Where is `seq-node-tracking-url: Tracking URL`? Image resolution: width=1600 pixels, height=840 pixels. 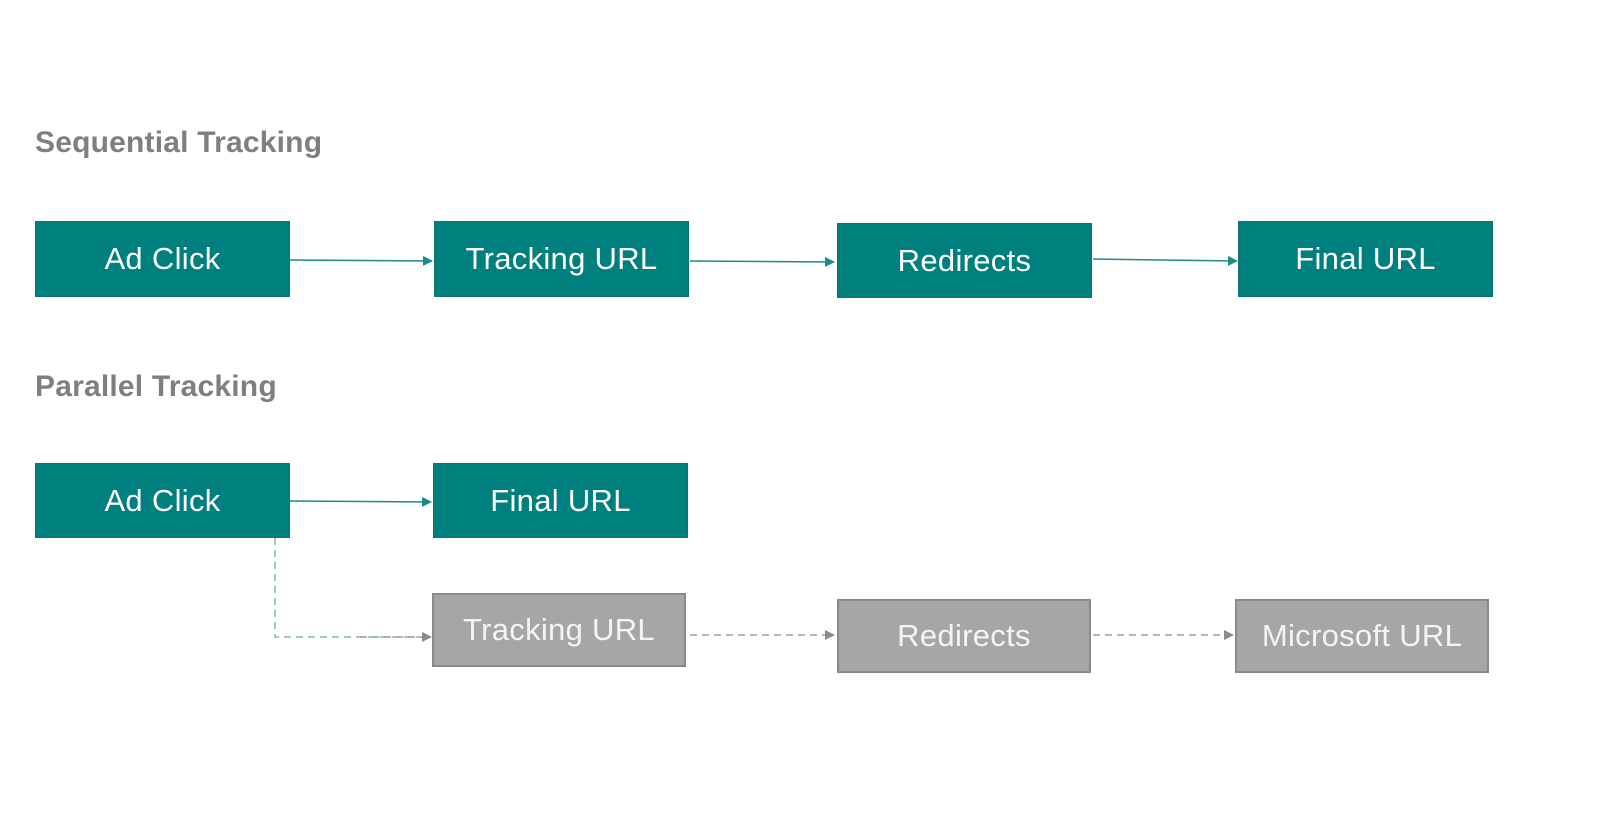 seq-node-tracking-url: Tracking URL is located at coordinates (561, 259).